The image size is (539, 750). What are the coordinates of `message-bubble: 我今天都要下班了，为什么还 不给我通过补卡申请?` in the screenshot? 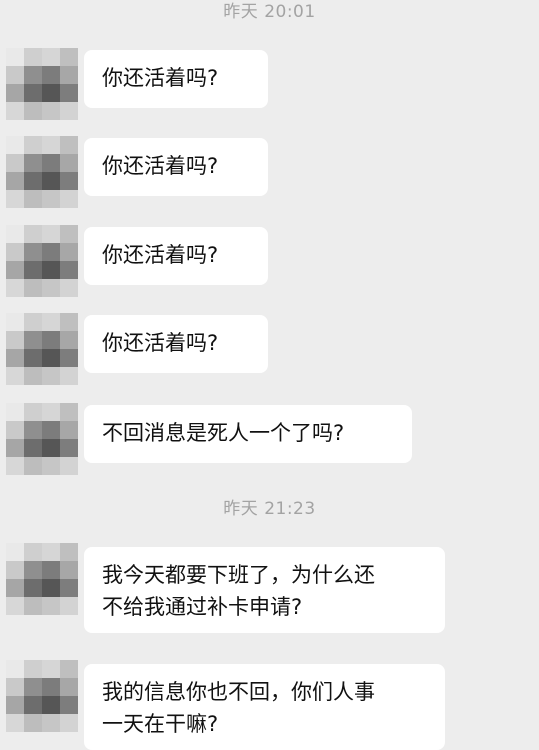 It's located at (264, 590).